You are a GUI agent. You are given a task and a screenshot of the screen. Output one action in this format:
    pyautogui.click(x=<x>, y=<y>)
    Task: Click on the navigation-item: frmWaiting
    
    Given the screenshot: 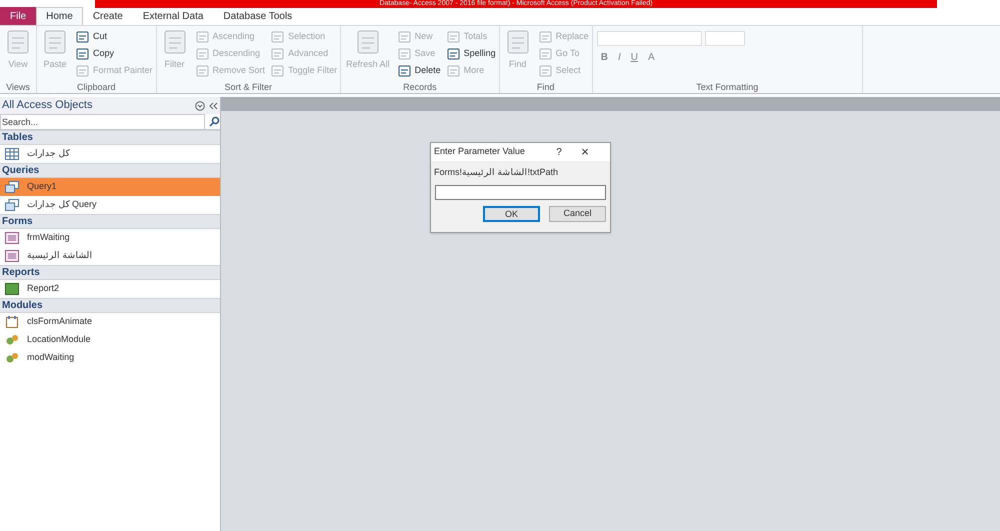 What is the action you would take?
    pyautogui.click(x=110, y=238)
    